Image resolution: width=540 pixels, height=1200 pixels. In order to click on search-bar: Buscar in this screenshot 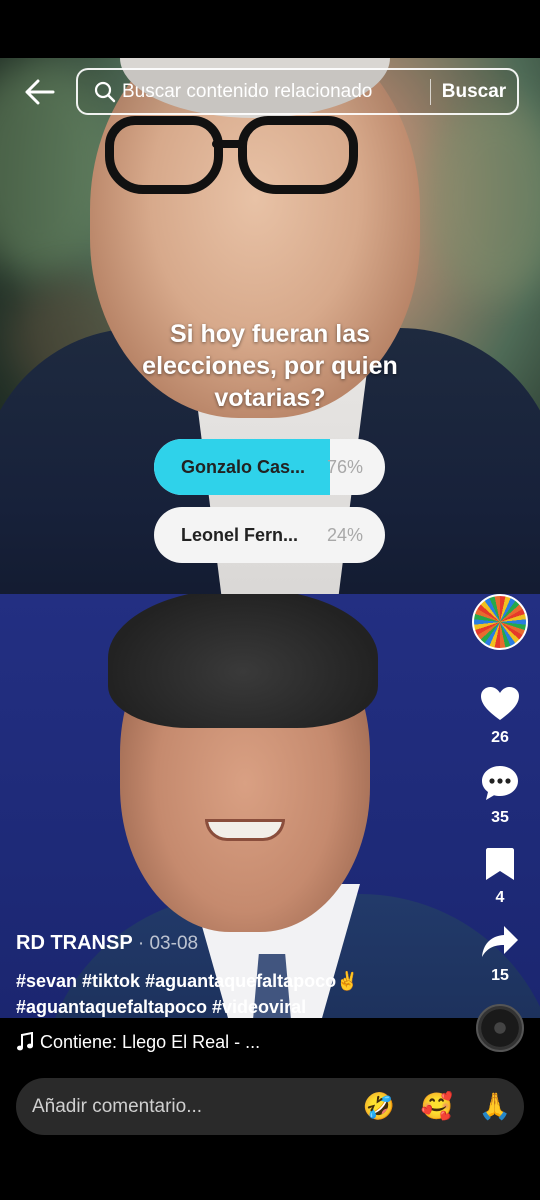, I will do `click(297, 91)`.